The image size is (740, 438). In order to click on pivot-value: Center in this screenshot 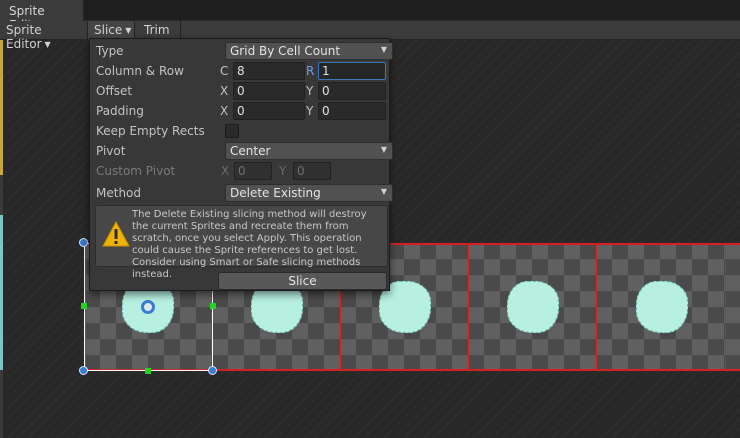, I will do `click(250, 151)`.